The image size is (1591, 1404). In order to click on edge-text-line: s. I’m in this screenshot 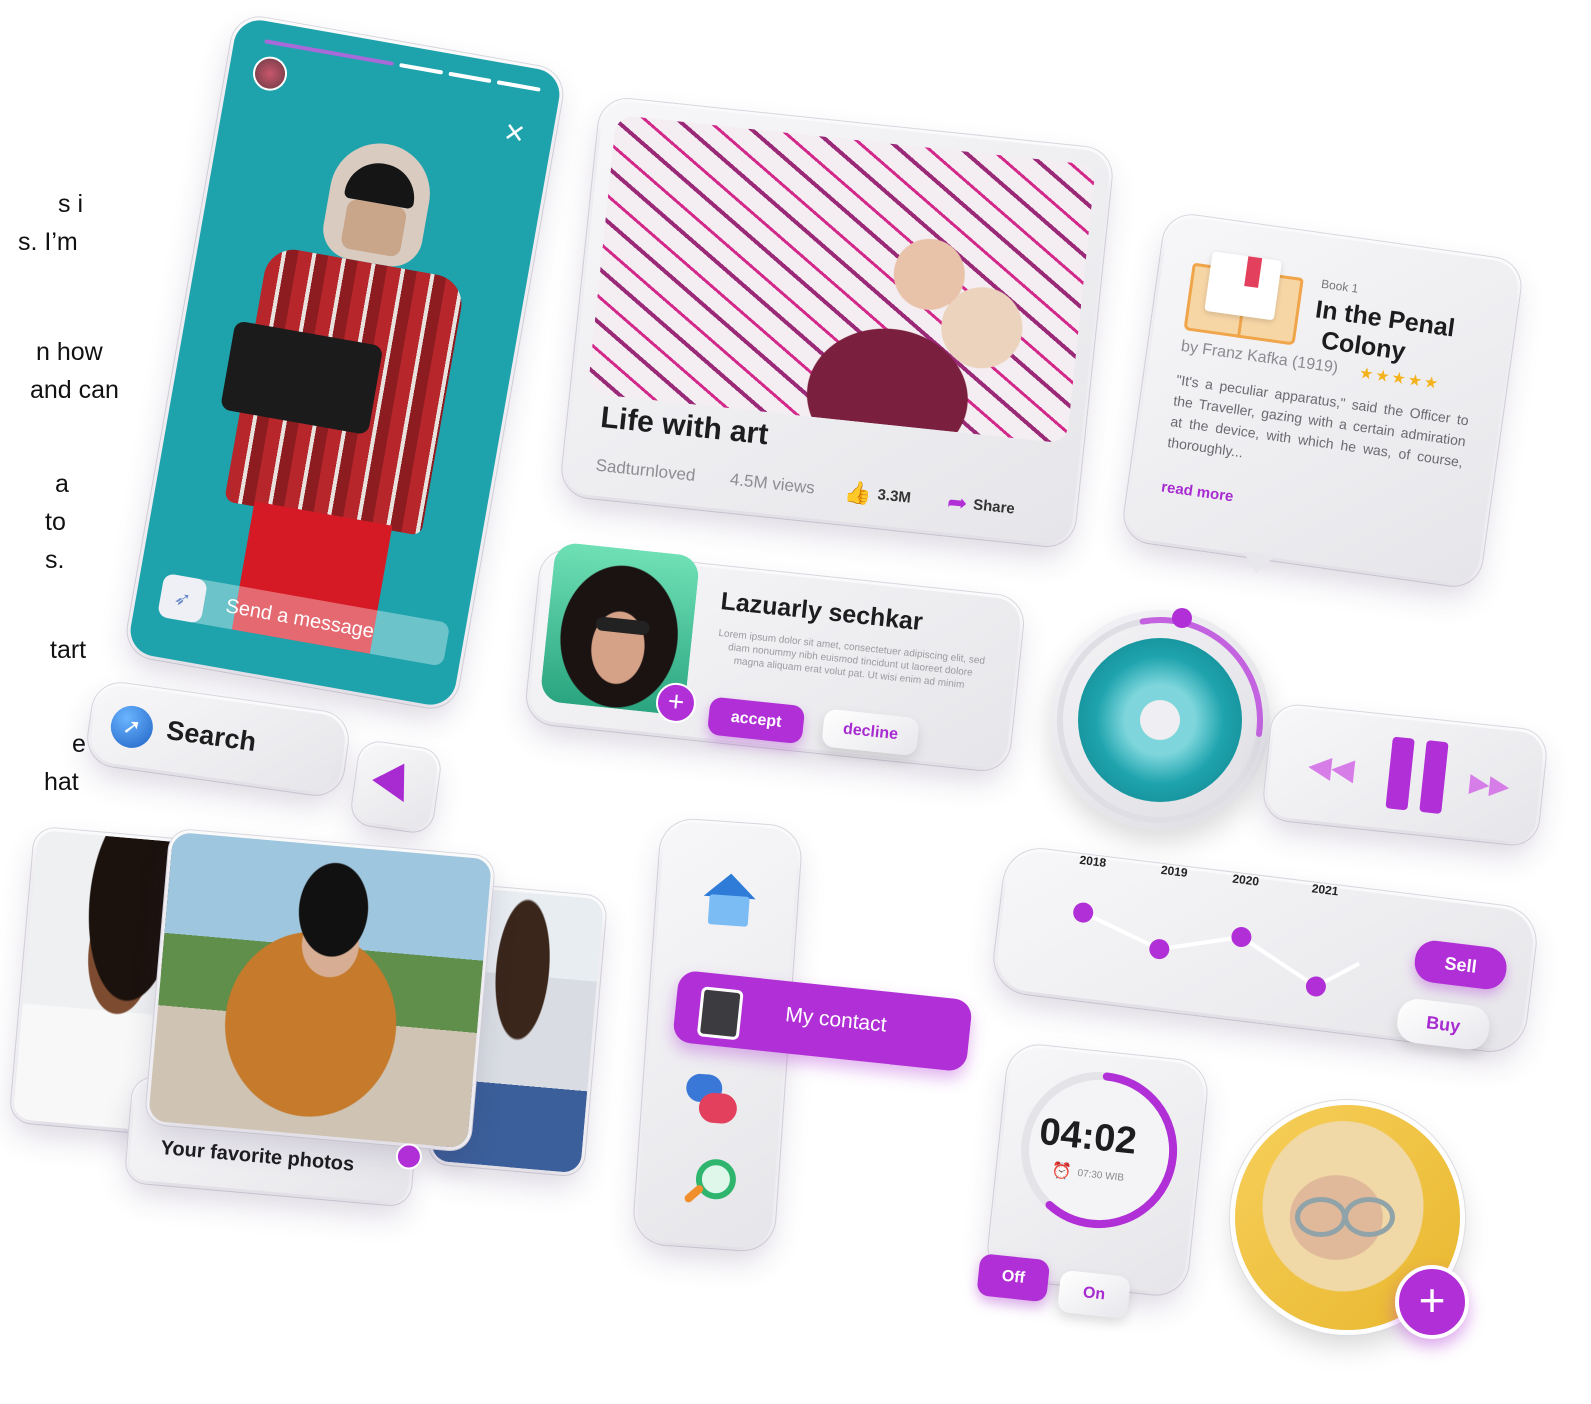, I will do `click(48, 242)`.